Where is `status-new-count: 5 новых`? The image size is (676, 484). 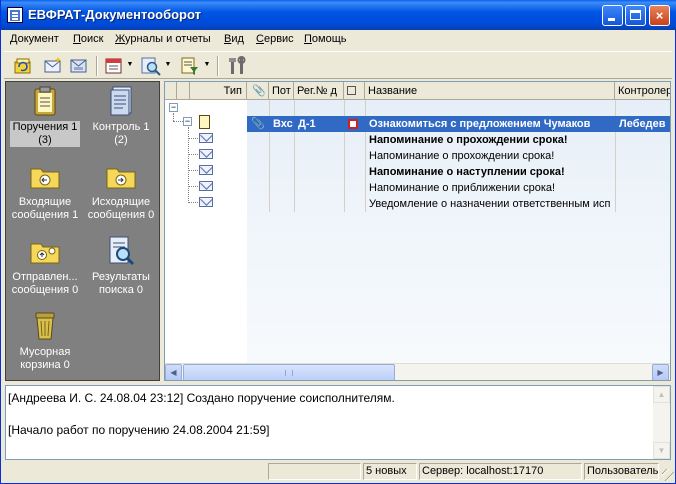
status-new-count: 5 новых is located at coordinates (390, 471).